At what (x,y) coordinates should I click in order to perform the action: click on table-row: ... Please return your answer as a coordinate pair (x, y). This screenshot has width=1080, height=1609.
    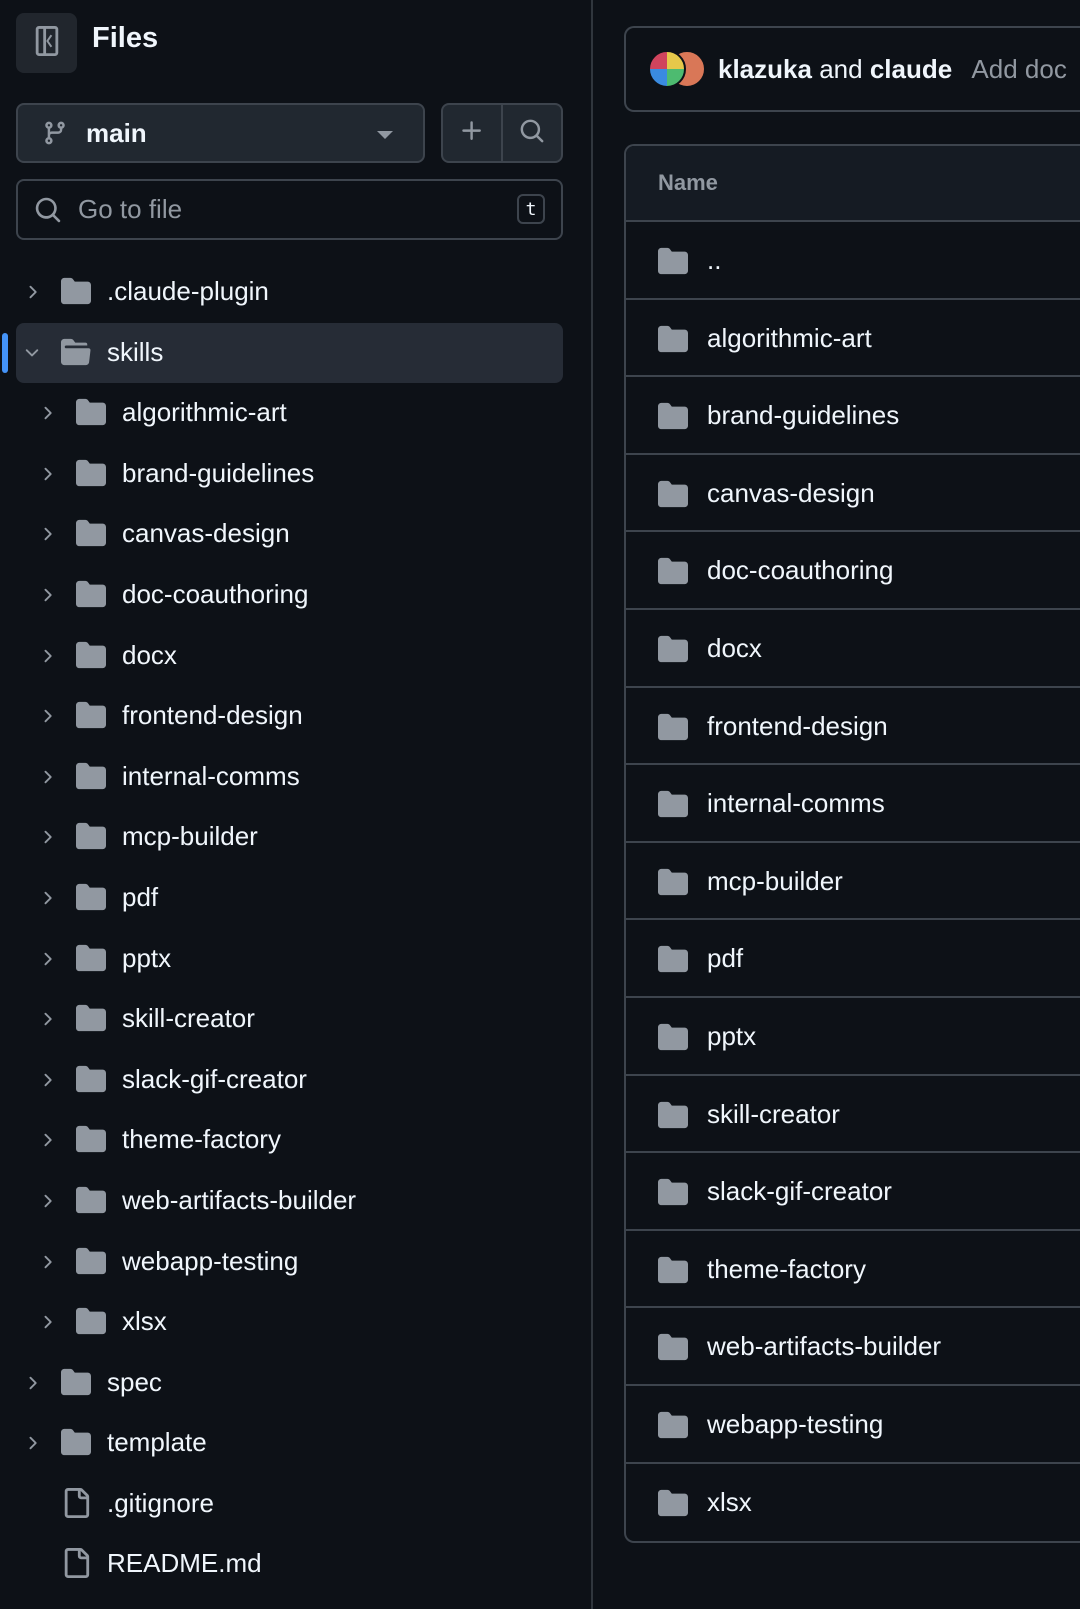
    Looking at the image, I should click on (853, 261).